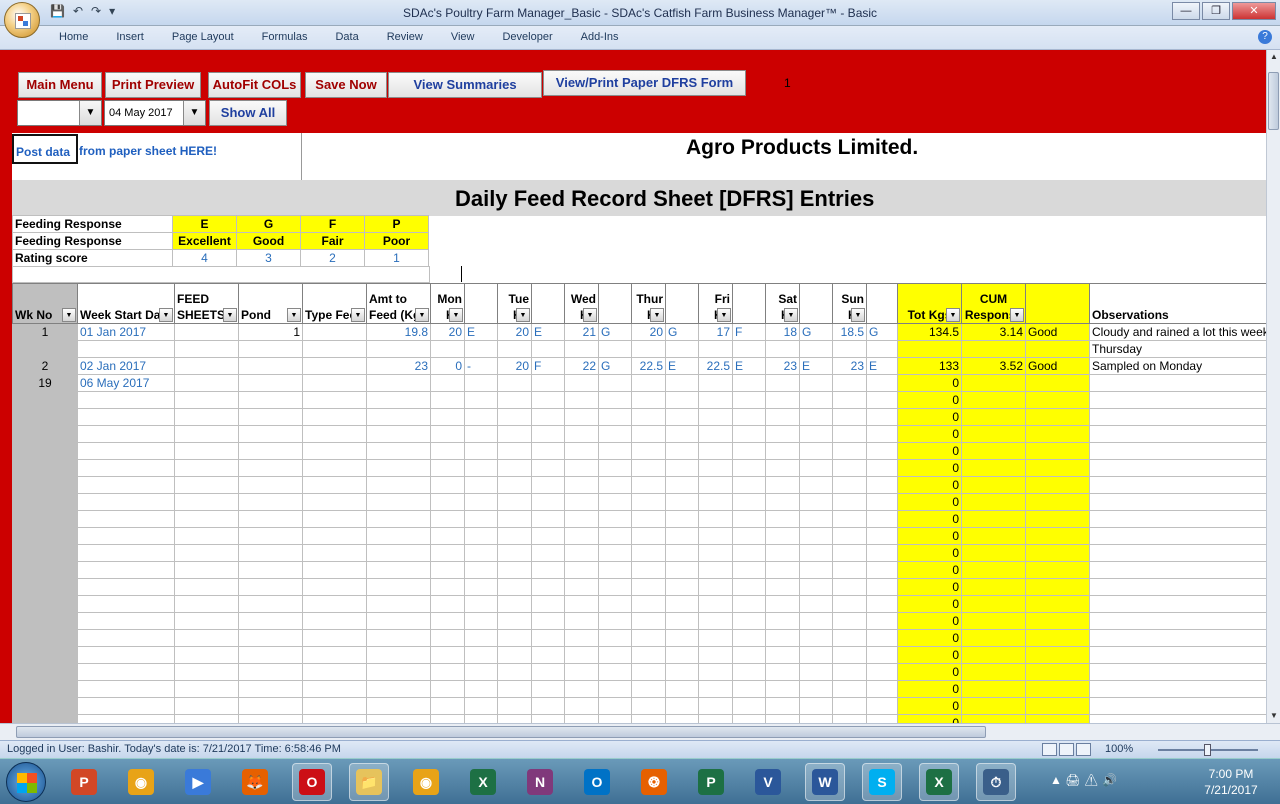 Image resolution: width=1280 pixels, height=804 pixels. What do you see at coordinates (715, 332) in the screenshot?
I see `table-cell: 17` at bounding box center [715, 332].